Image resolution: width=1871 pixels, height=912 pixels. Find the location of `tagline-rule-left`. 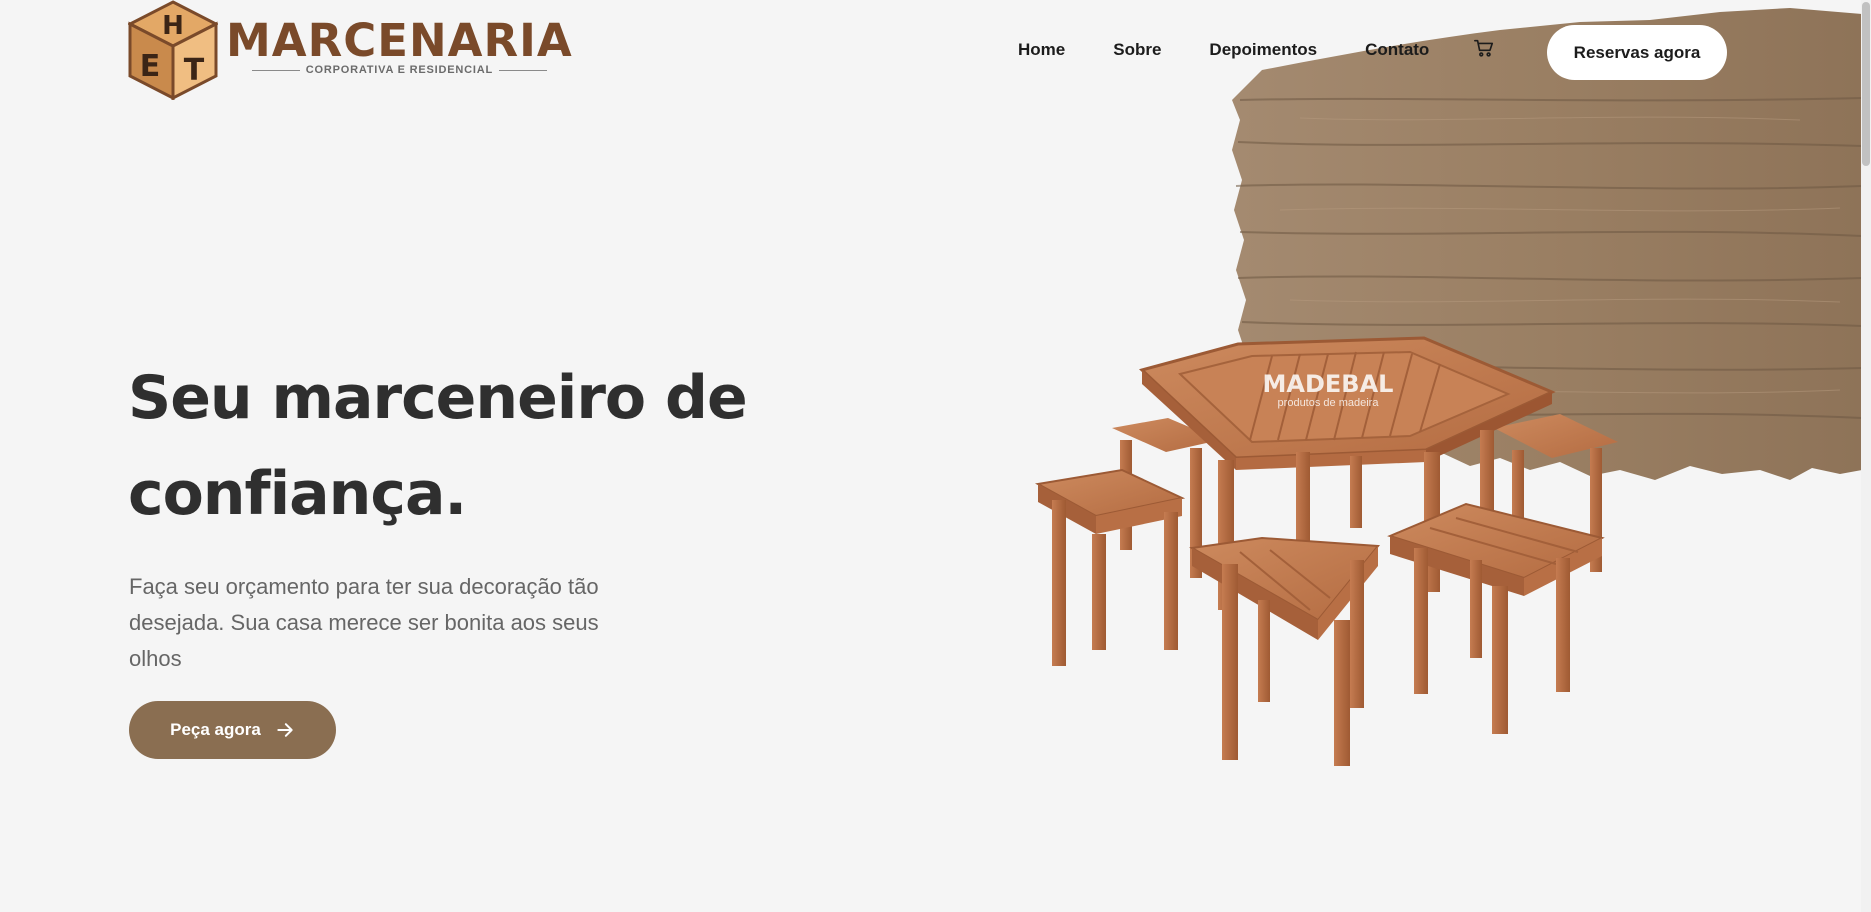

tagline-rule-left is located at coordinates (275, 70).